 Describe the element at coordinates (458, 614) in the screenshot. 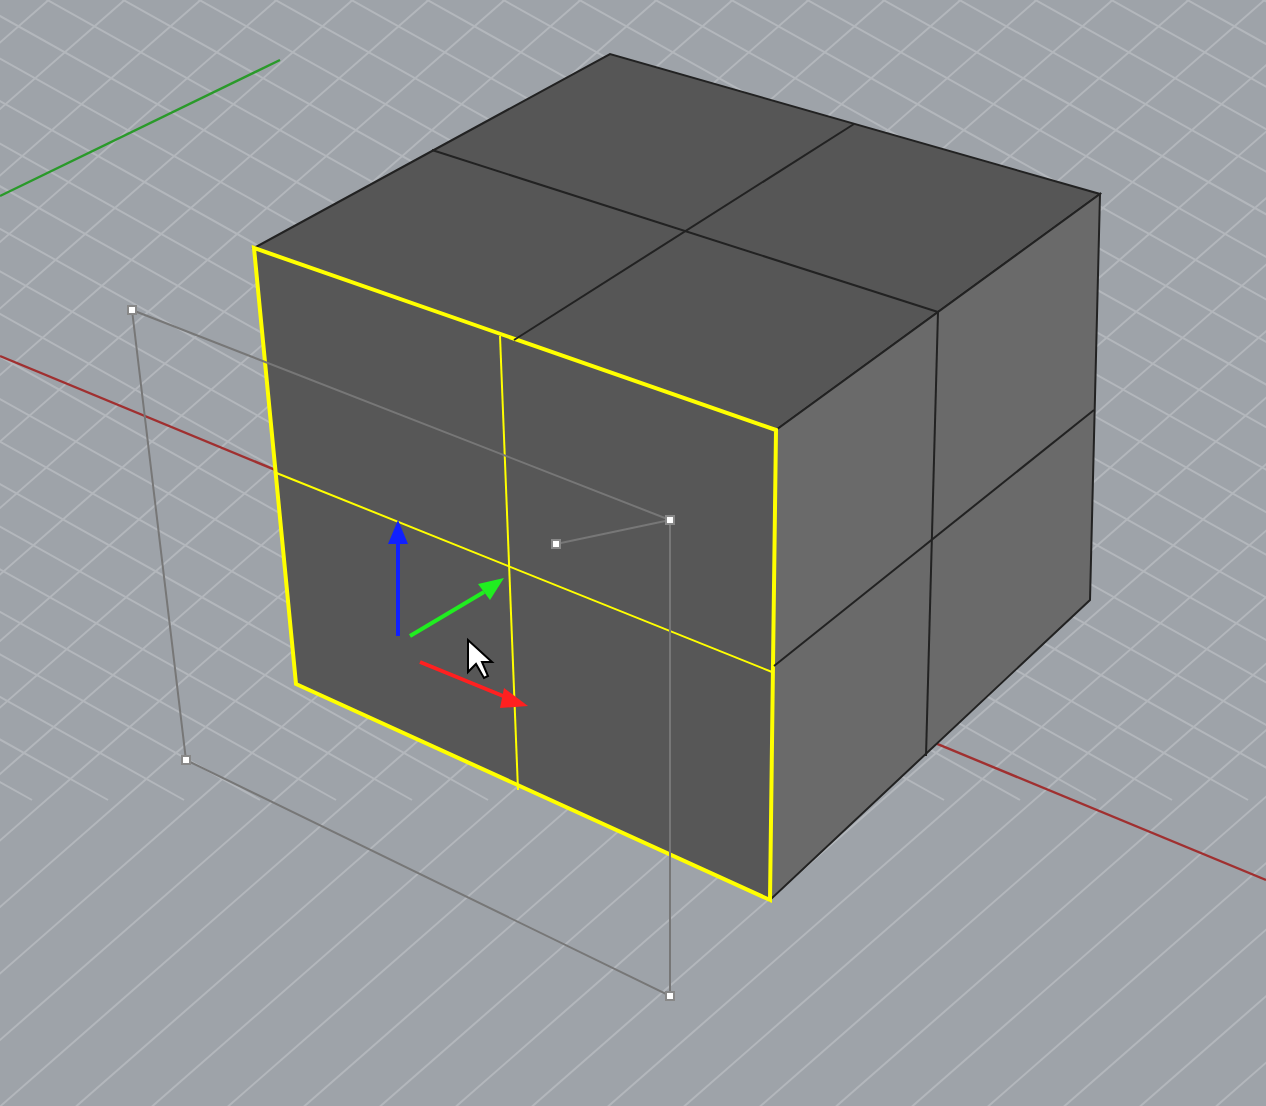

I see `gizmo-drawing` at that location.